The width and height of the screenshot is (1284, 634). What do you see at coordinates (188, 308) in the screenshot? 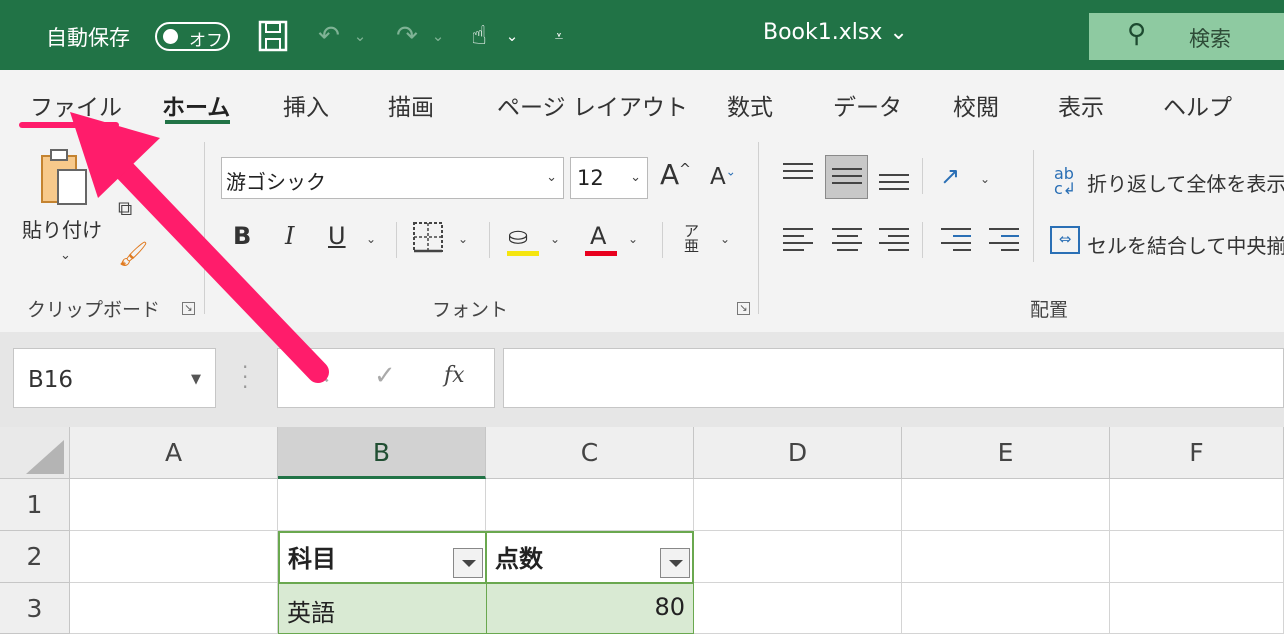
I see `clipboard-launcher-icon: ↘` at bounding box center [188, 308].